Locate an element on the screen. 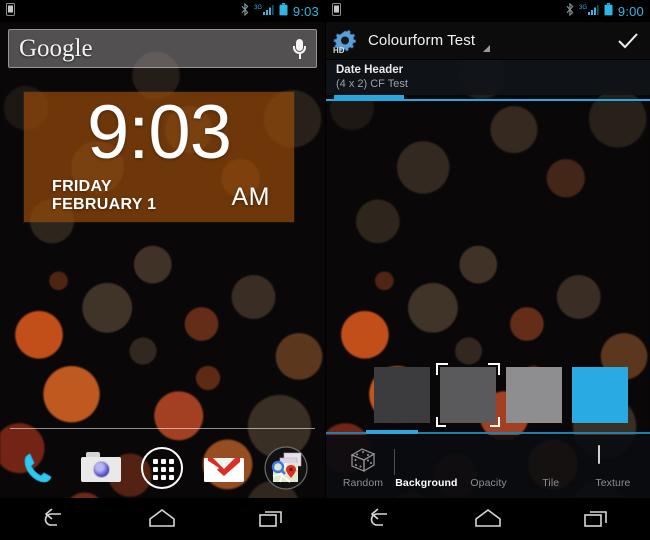 The width and height of the screenshot is (650, 540). widget-day: FRIDAY is located at coordinates (82, 187).